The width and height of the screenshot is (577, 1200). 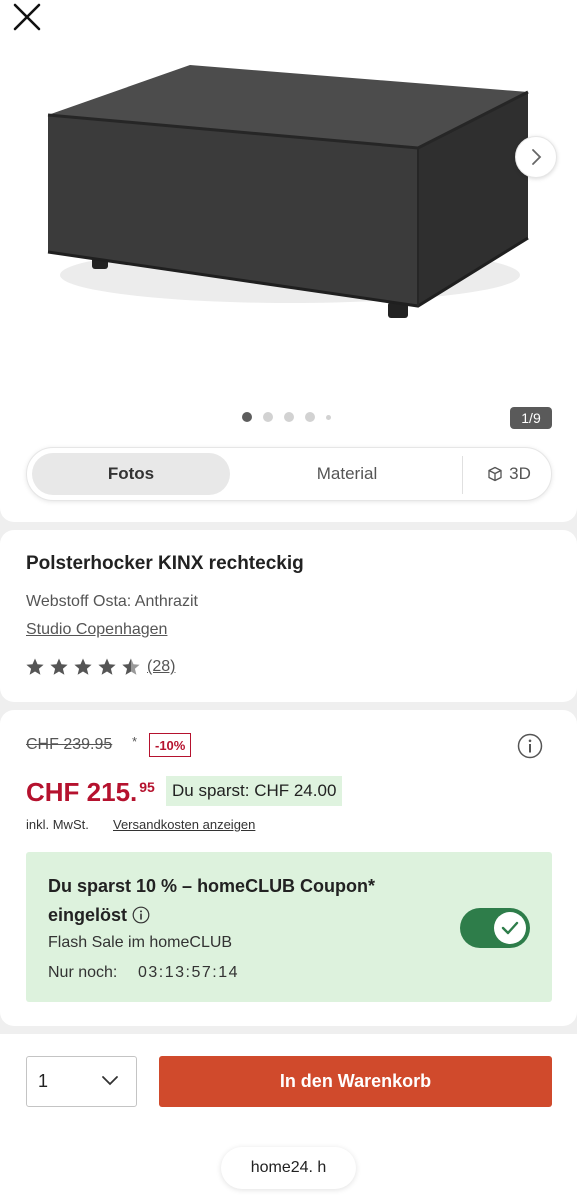 I want to click on chevron-down-icon, so click(x=110, y=1081).